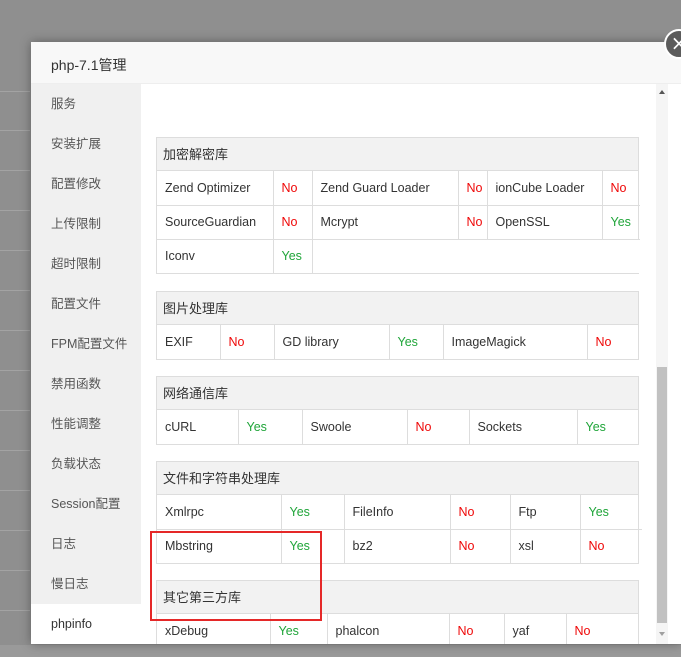  What do you see at coordinates (215, 255) in the screenshot?
I see `extension-name: Iconv` at bounding box center [215, 255].